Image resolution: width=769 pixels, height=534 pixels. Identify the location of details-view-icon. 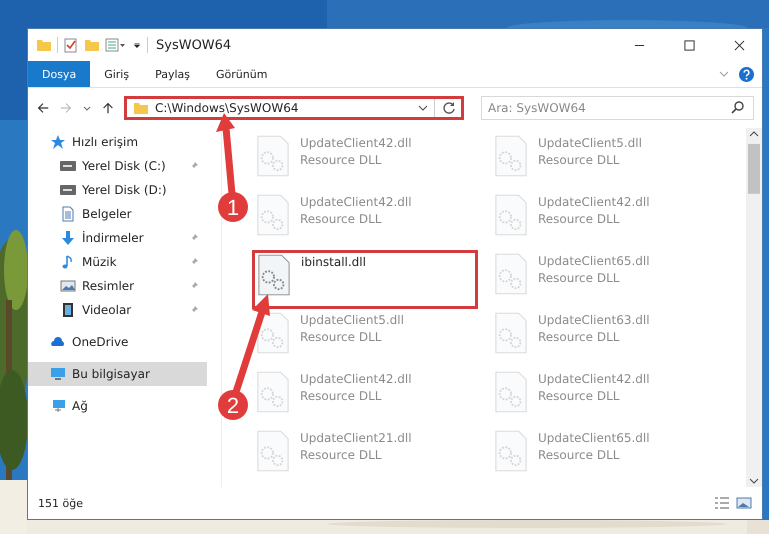
(722, 503).